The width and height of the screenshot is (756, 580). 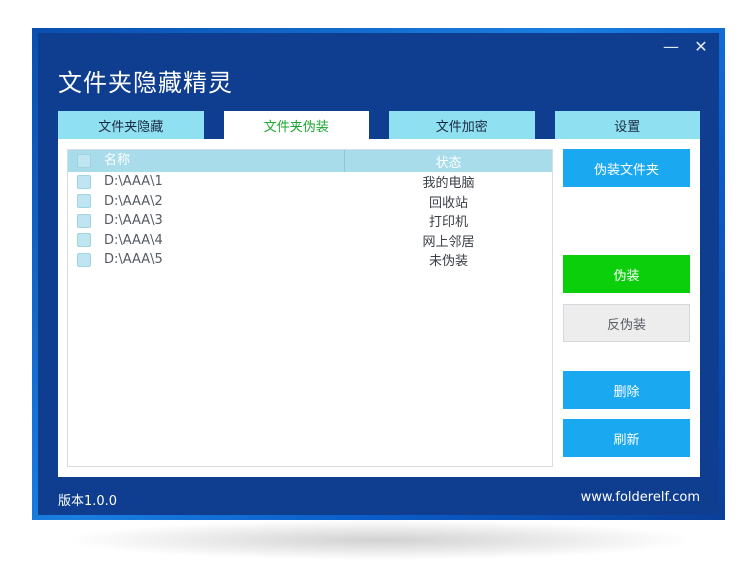 I want to click on folder-path: D:\AAA\3, so click(x=133, y=221).